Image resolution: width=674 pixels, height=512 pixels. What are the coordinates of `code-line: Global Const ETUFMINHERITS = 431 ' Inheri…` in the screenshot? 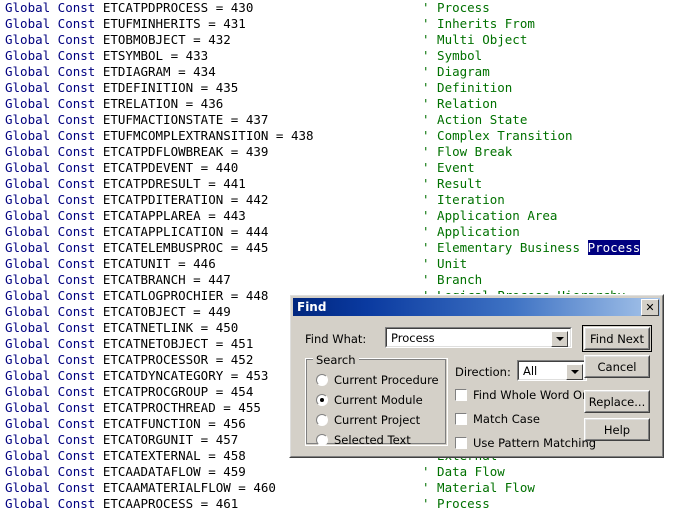 It's located at (337, 24).